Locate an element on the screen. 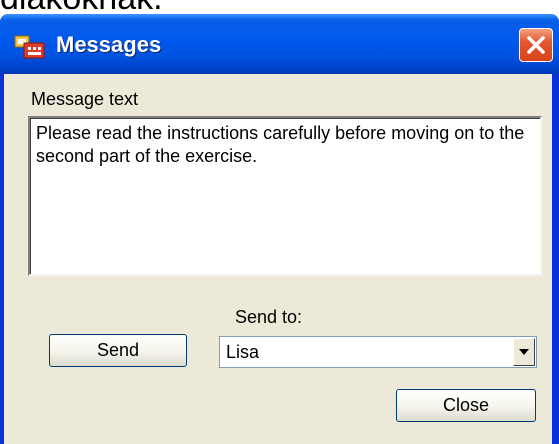 This screenshot has height=444, width=559. dropdown-button is located at coordinates (524, 352).